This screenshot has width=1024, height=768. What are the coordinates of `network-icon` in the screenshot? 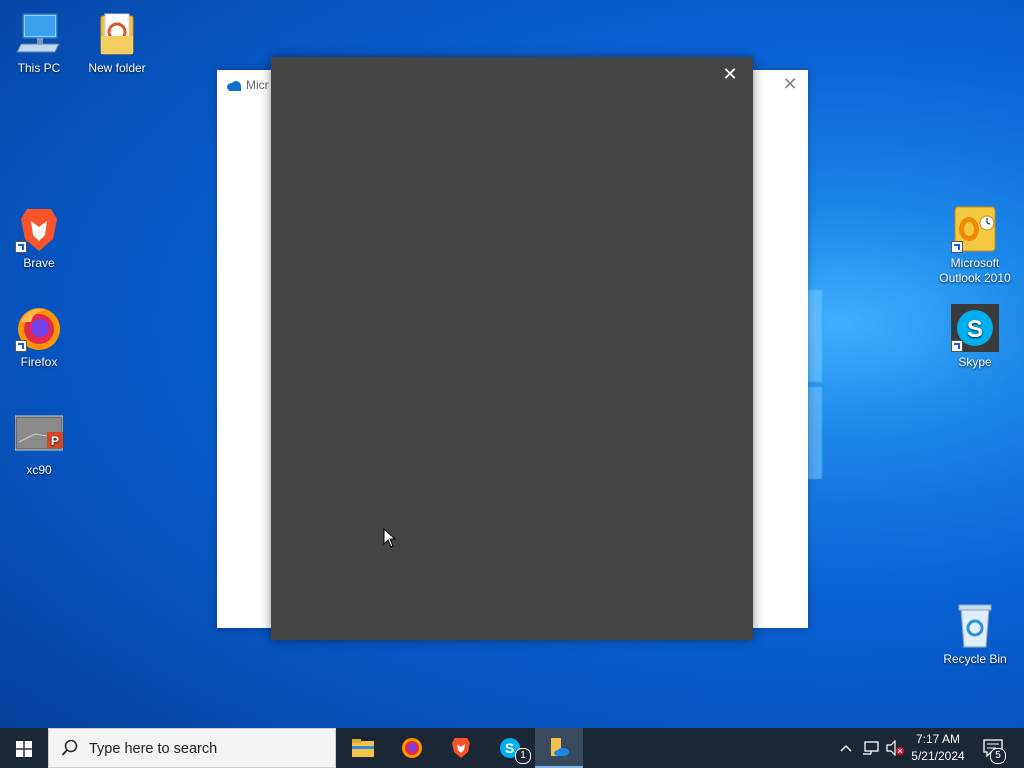 It's located at (871, 754).